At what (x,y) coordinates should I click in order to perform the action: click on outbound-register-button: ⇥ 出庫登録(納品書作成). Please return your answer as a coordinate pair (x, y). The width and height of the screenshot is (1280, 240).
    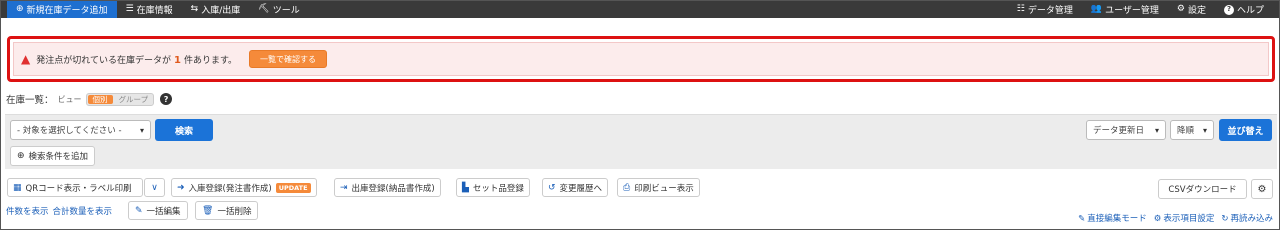
    Looking at the image, I should click on (387, 187).